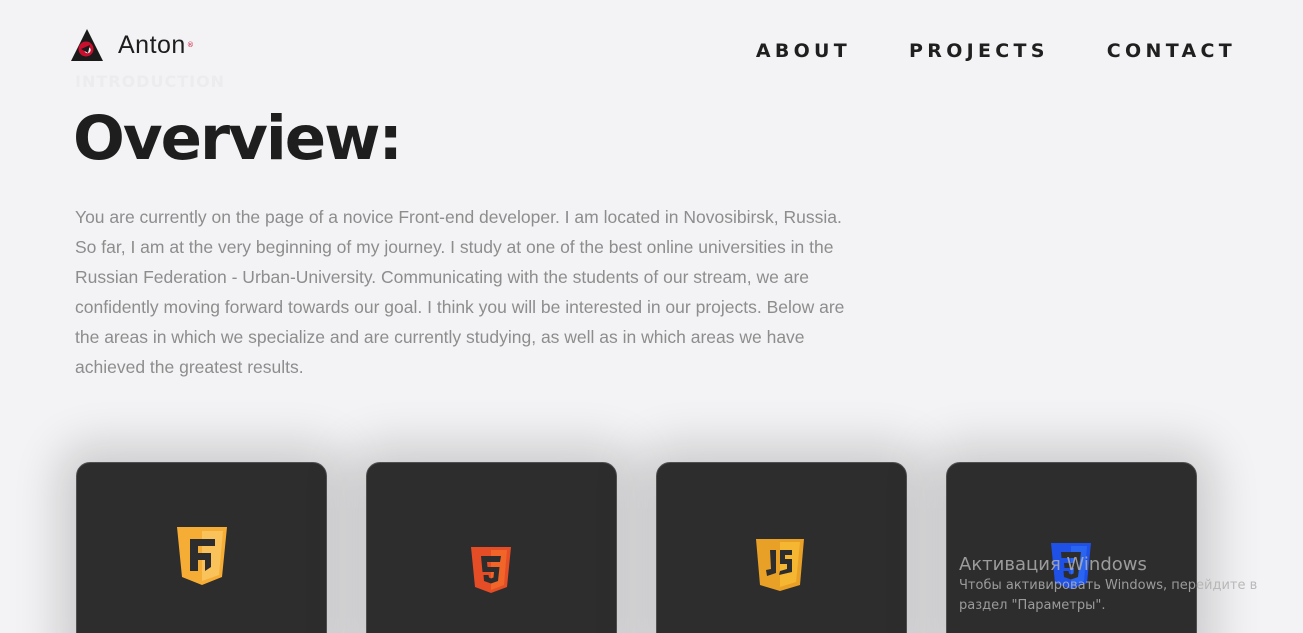  I want to click on main-nav: ABOUT PROJECTS CONTACT, so click(996, 51).